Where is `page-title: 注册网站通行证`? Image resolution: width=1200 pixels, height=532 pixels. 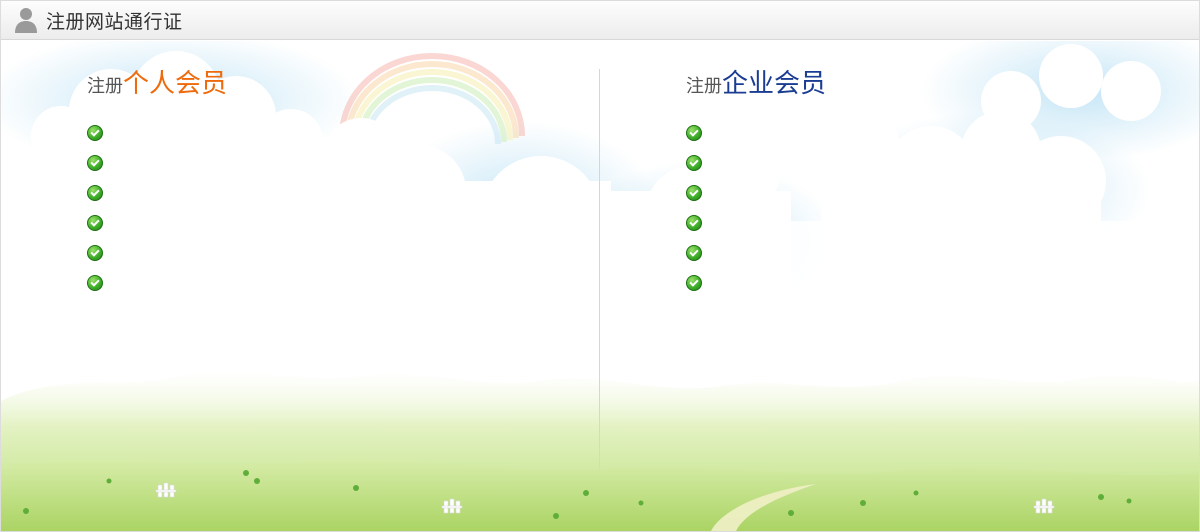
page-title: 注册网站通行证 is located at coordinates (114, 21).